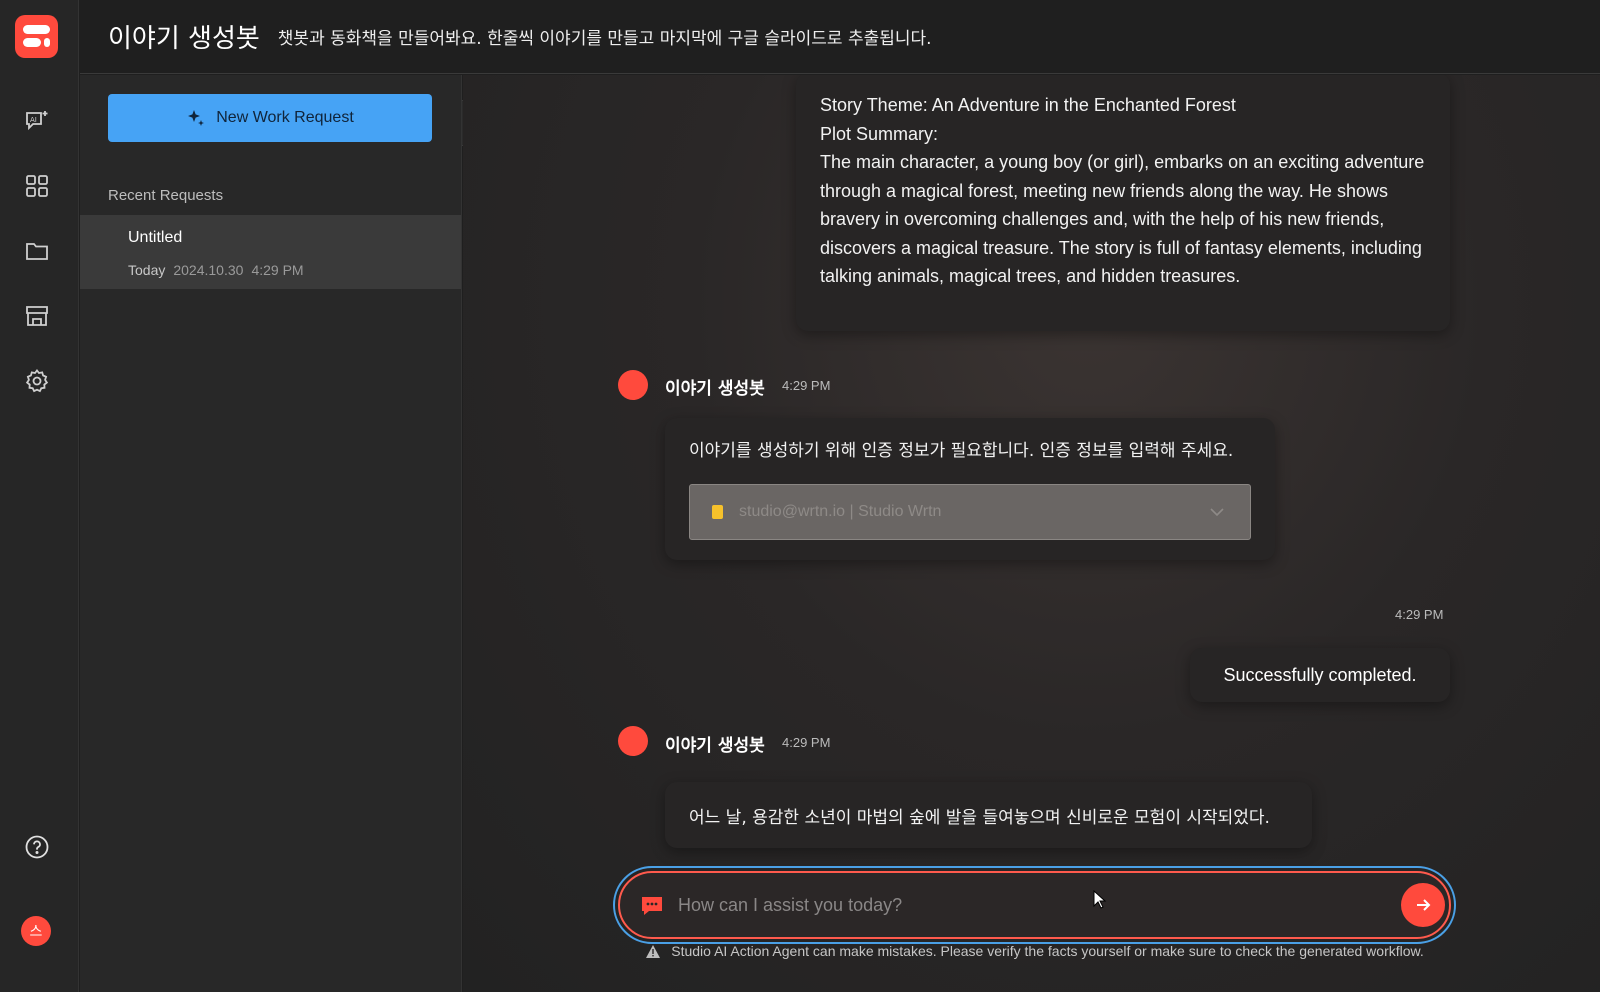  Describe the element at coordinates (970, 512) in the screenshot. I see `credential-select: studio@wrtn.io | Studio Wrtn` at that location.